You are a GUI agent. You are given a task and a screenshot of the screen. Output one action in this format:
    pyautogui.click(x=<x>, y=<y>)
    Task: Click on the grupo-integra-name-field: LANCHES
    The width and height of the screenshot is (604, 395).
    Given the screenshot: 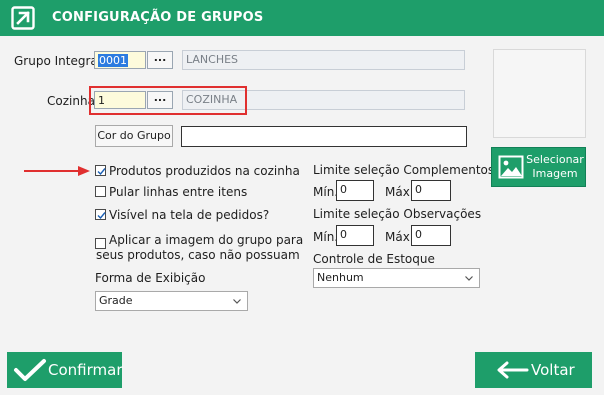 What is the action you would take?
    pyautogui.click(x=323, y=60)
    